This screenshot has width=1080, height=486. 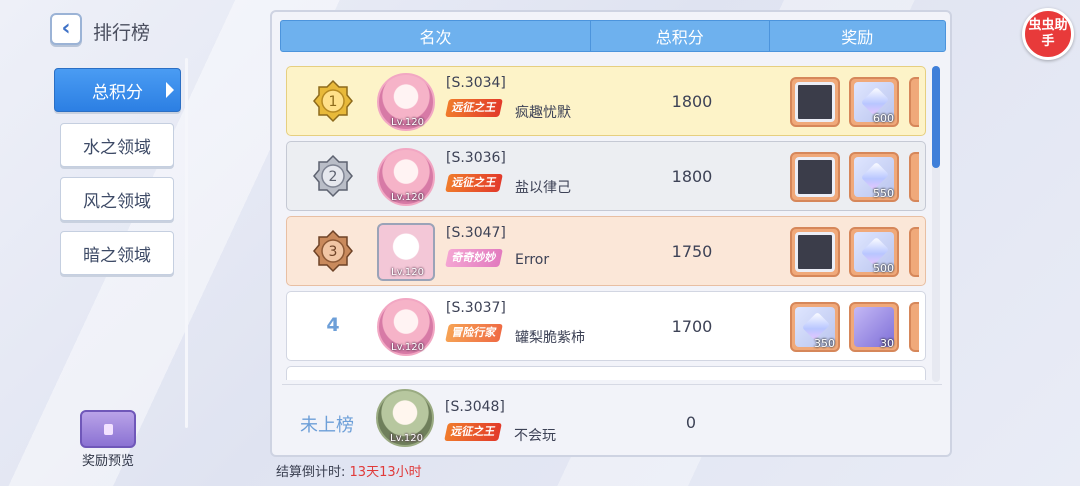 What do you see at coordinates (612, 418) in the screenshot?
I see `my-rank-row: 未上榜 Lv.120 [S.3048] 远征之王 不会玩 0` at bounding box center [612, 418].